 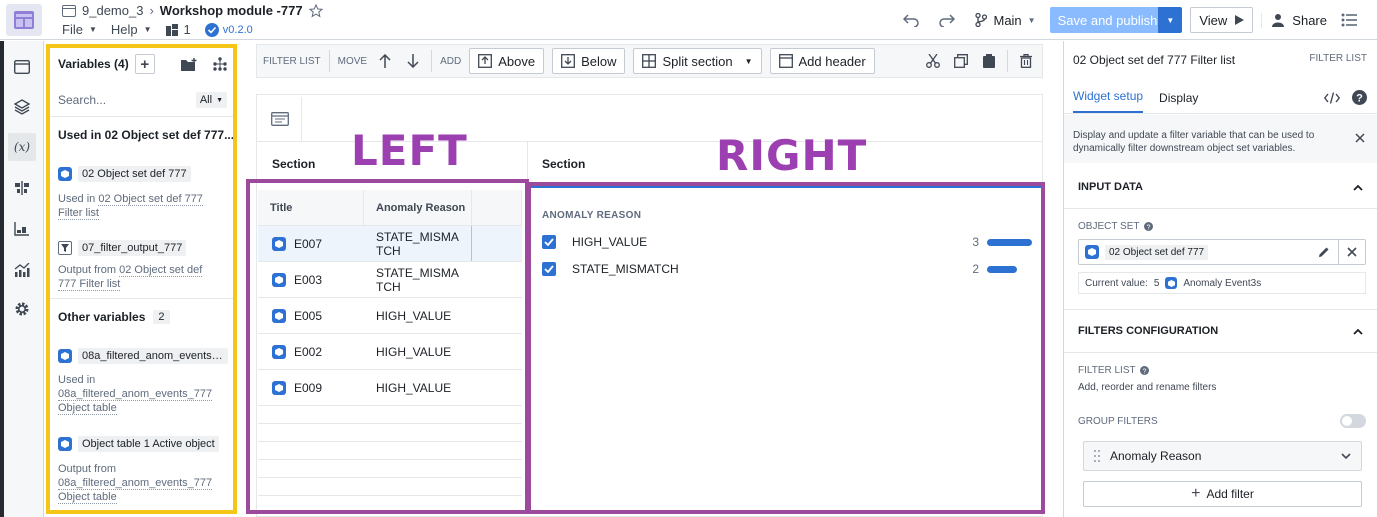 I want to click on breadcrumb-project: 9_demo_3, so click(x=112, y=10).